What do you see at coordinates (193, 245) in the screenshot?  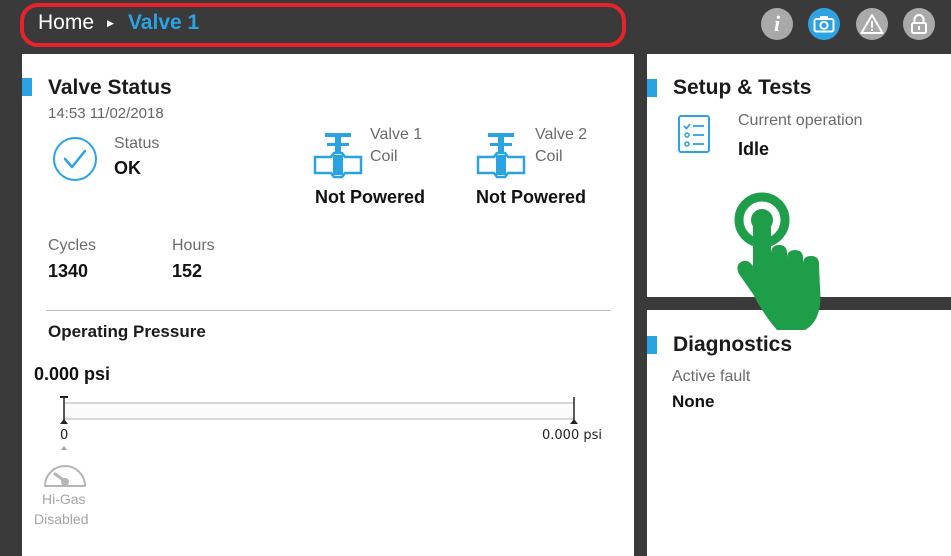 I see `hours-label: Hours` at bounding box center [193, 245].